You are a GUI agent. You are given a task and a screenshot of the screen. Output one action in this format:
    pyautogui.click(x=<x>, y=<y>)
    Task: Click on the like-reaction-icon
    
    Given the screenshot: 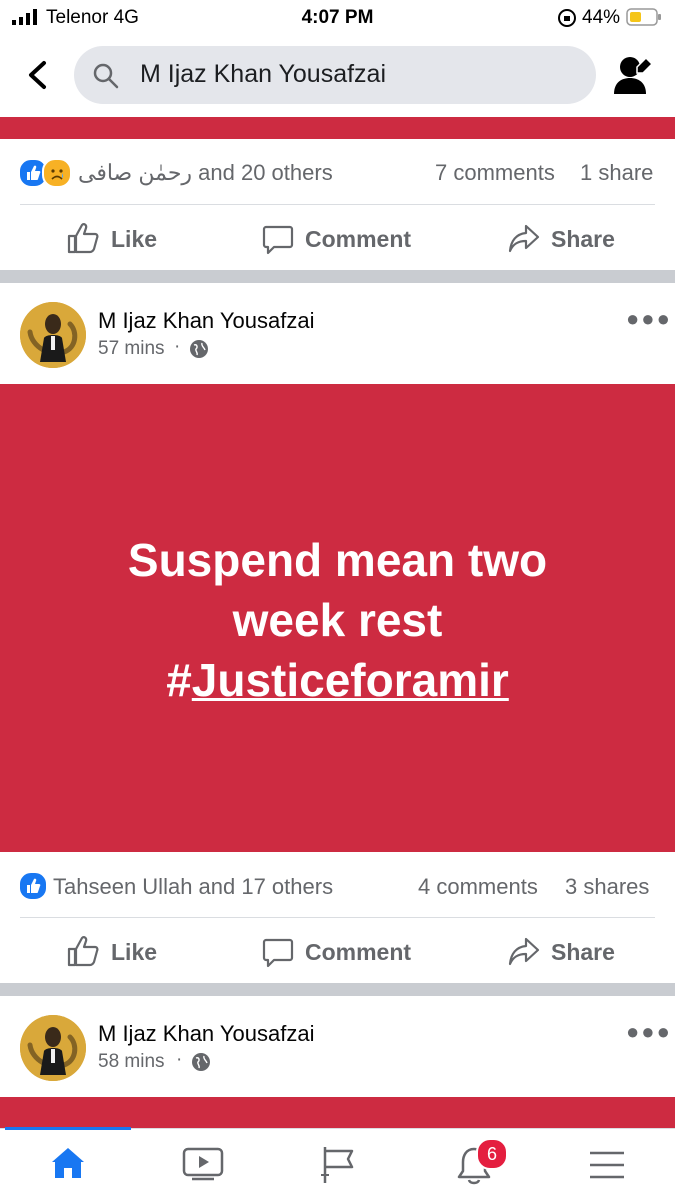 What is the action you would take?
    pyautogui.click(x=33, y=886)
    